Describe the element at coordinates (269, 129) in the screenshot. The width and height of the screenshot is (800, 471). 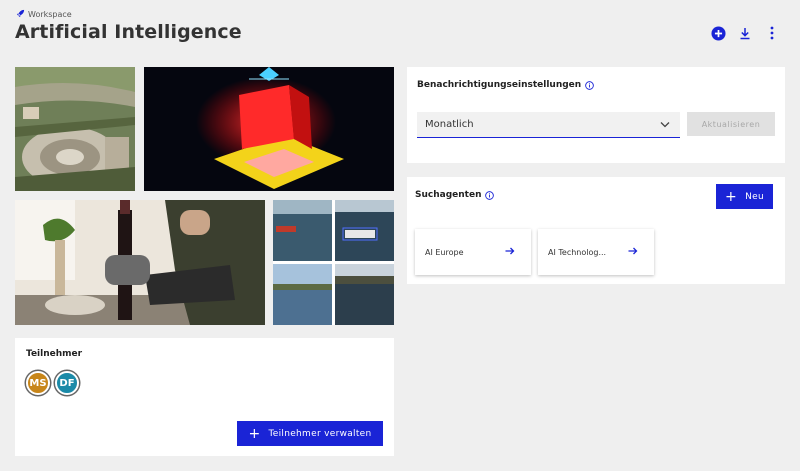
I see `glowing-chip-image` at that location.